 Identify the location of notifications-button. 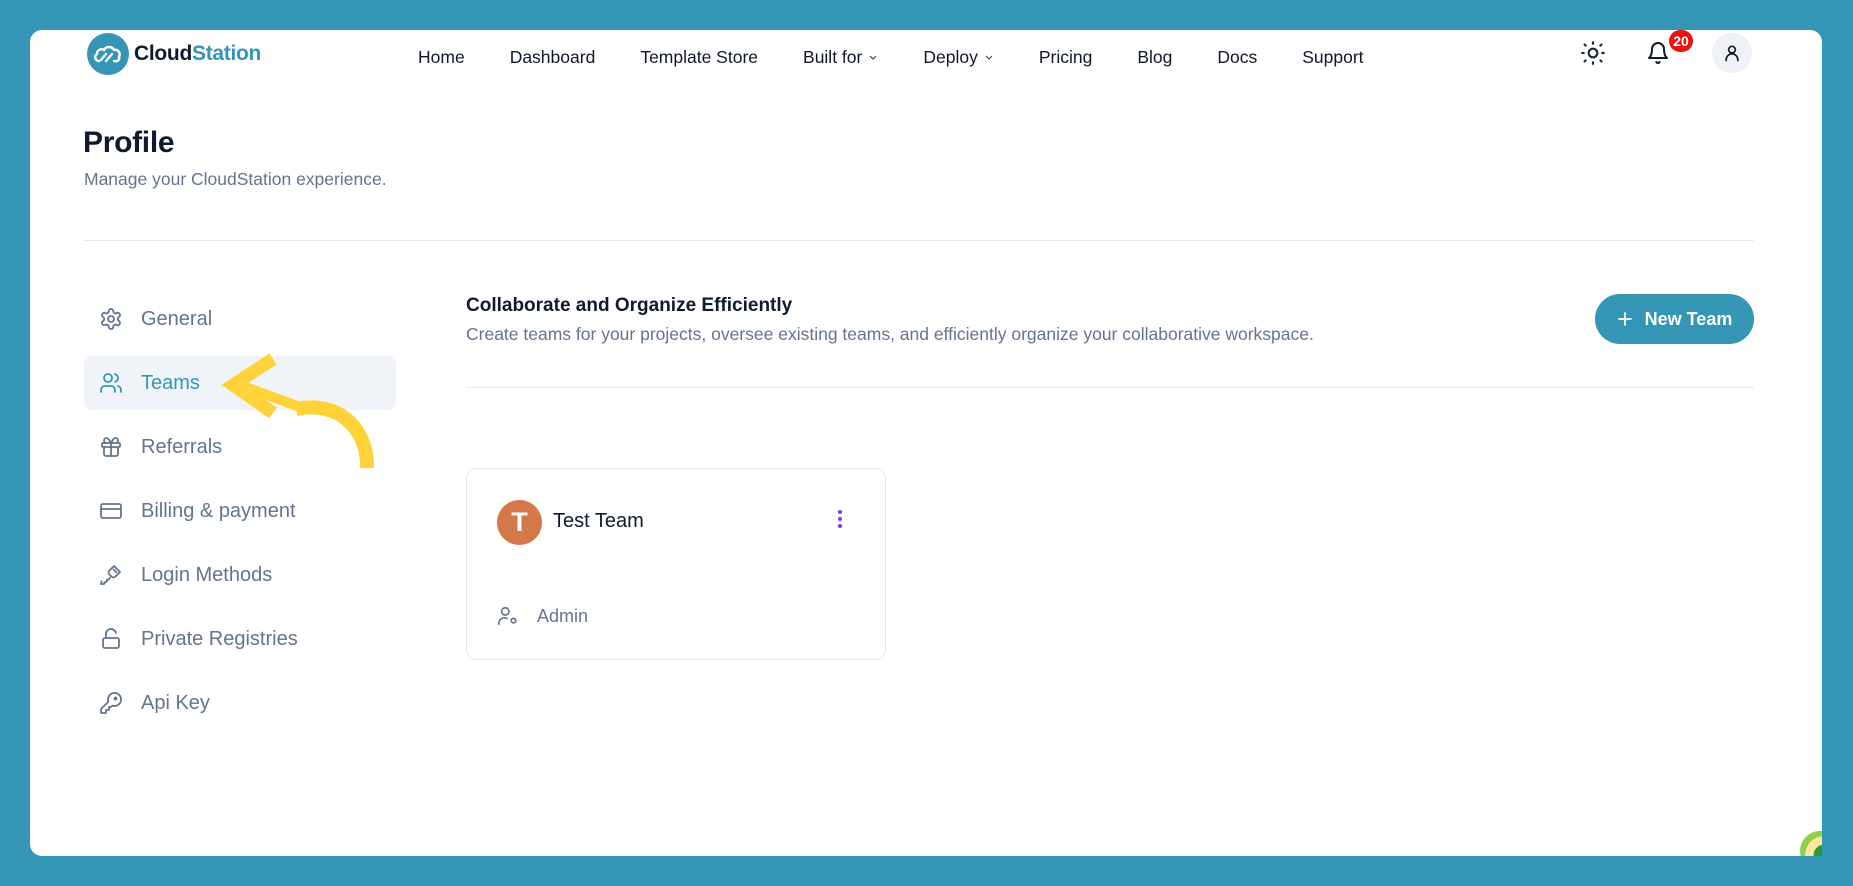
(1658, 53).